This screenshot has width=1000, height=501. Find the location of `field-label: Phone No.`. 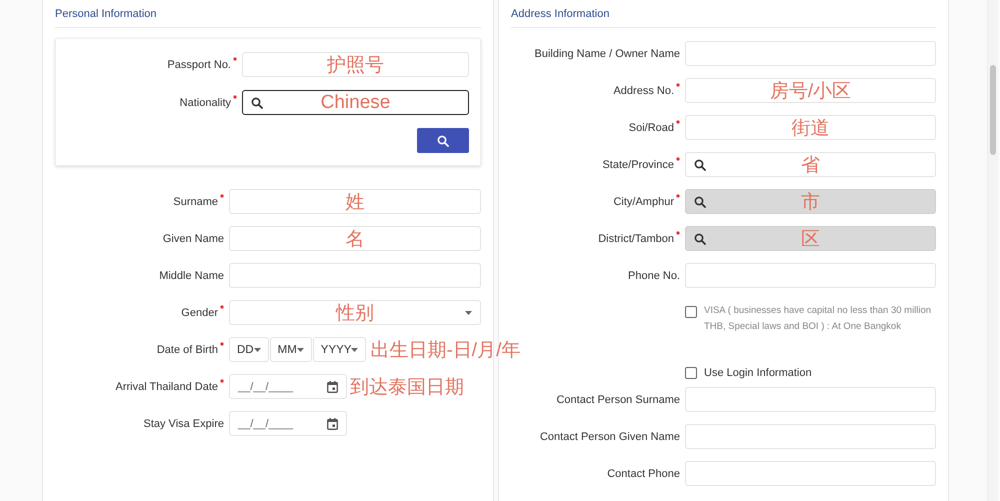

field-label: Phone No. is located at coordinates (654, 276).